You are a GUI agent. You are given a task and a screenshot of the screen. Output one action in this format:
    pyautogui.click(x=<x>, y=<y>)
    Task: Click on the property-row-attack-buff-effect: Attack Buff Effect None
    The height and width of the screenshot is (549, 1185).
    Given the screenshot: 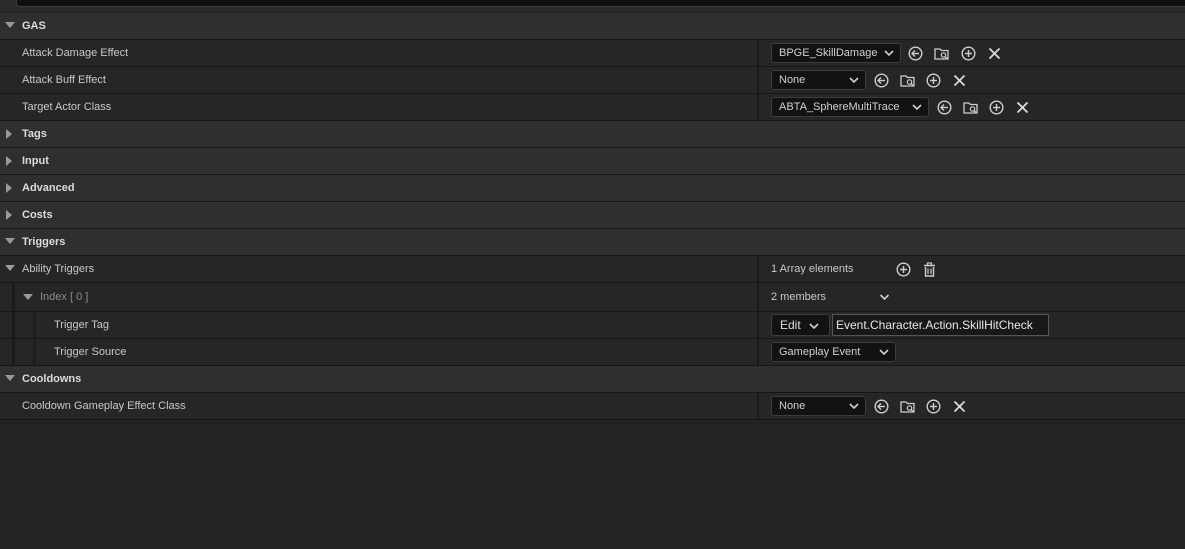 What is the action you would take?
    pyautogui.click(x=592, y=80)
    